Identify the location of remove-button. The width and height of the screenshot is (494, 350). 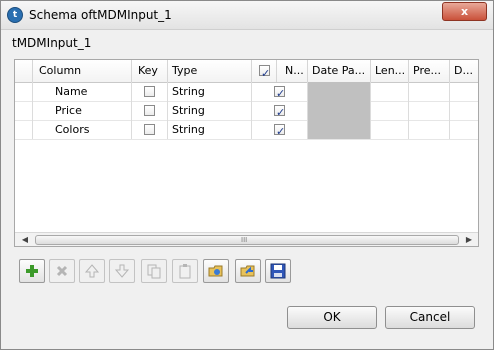
(62, 271).